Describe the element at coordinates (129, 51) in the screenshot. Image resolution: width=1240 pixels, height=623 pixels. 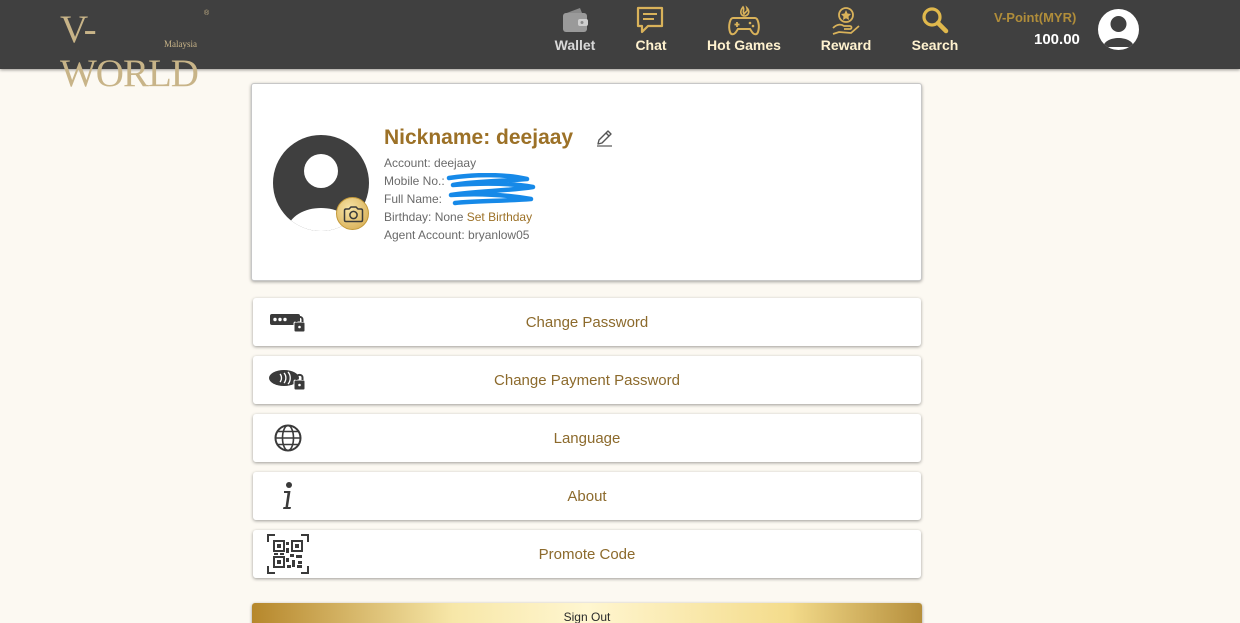
I see `logo-text: V-WORLD` at that location.